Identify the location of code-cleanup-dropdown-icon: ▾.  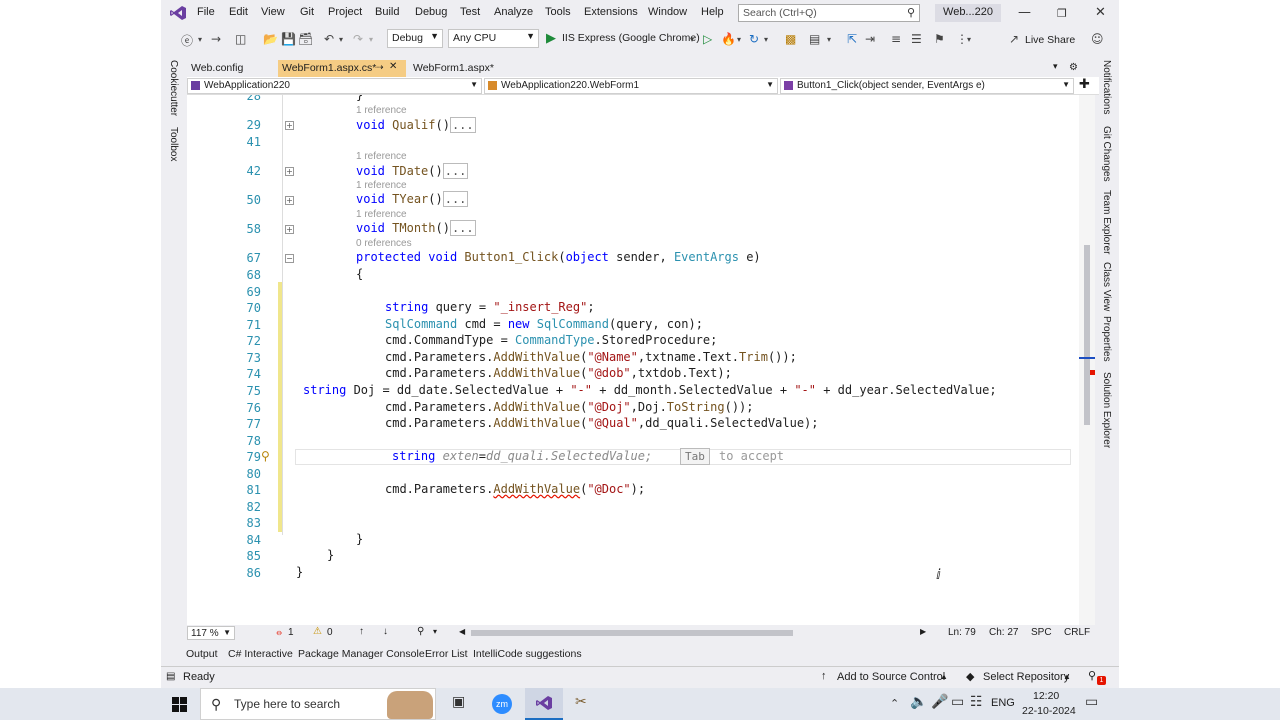
(435, 631).